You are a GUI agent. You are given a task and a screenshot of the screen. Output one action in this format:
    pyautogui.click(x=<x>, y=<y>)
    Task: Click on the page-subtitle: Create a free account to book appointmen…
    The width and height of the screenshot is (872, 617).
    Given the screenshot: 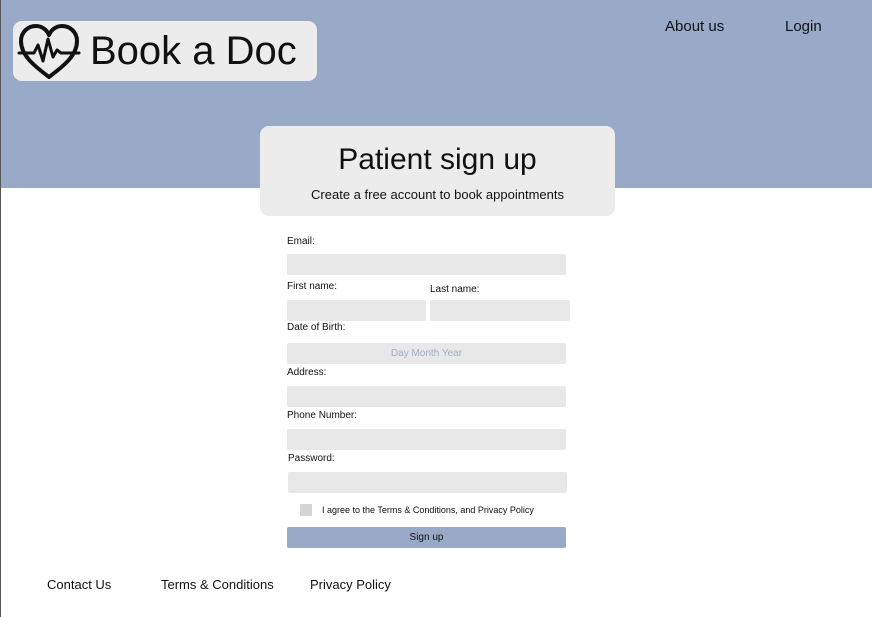 What is the action you would take?
    pyautogui.click(x=437, y=194)
    